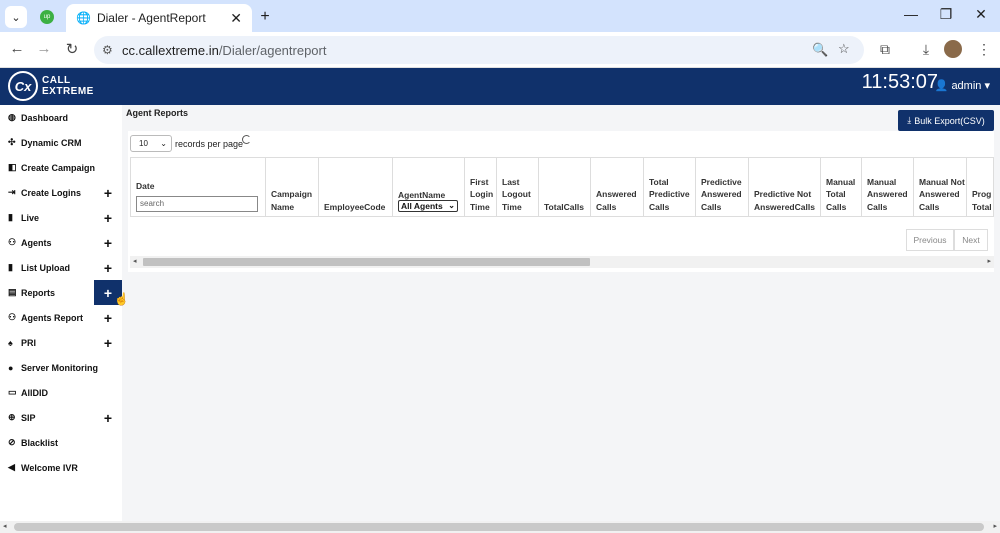 This screenshot has height=533, width=1000. Describe the element at coordinates (12, 117) in the screenshot. I see `dashboard-icon: ◍` at that location.